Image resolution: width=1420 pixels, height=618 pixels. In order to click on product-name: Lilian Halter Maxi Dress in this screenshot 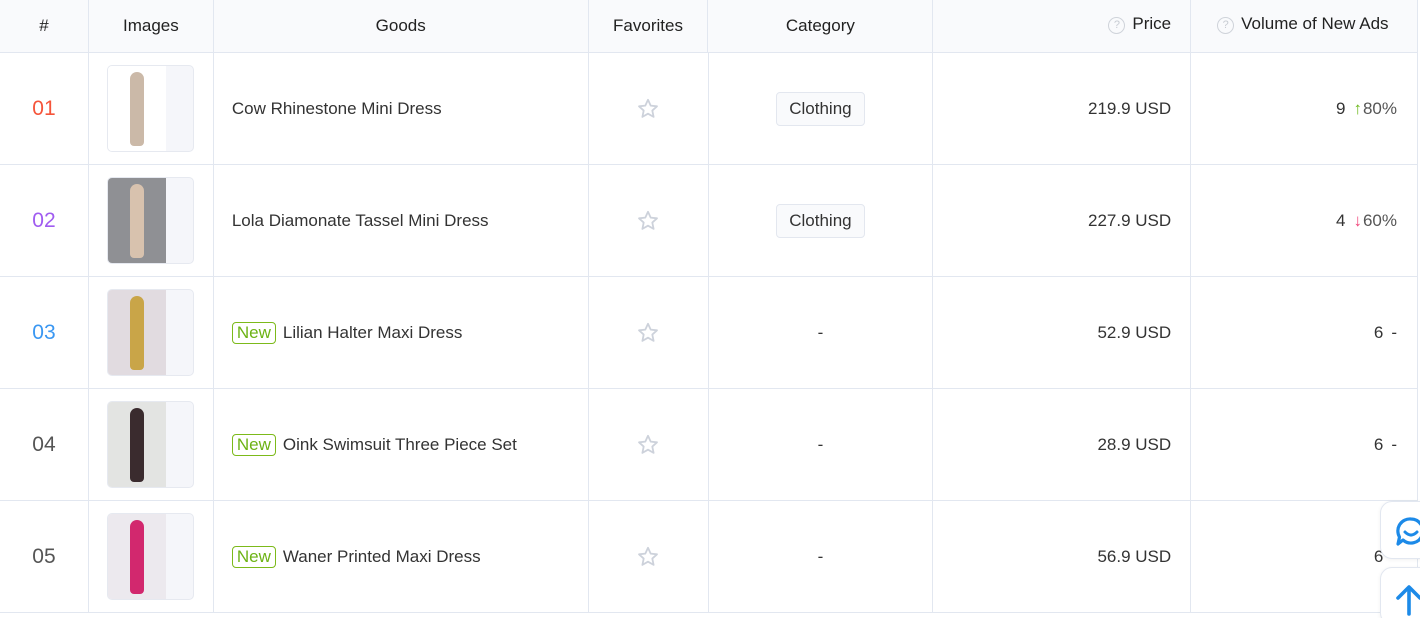, I will do `click(373, 332)`.